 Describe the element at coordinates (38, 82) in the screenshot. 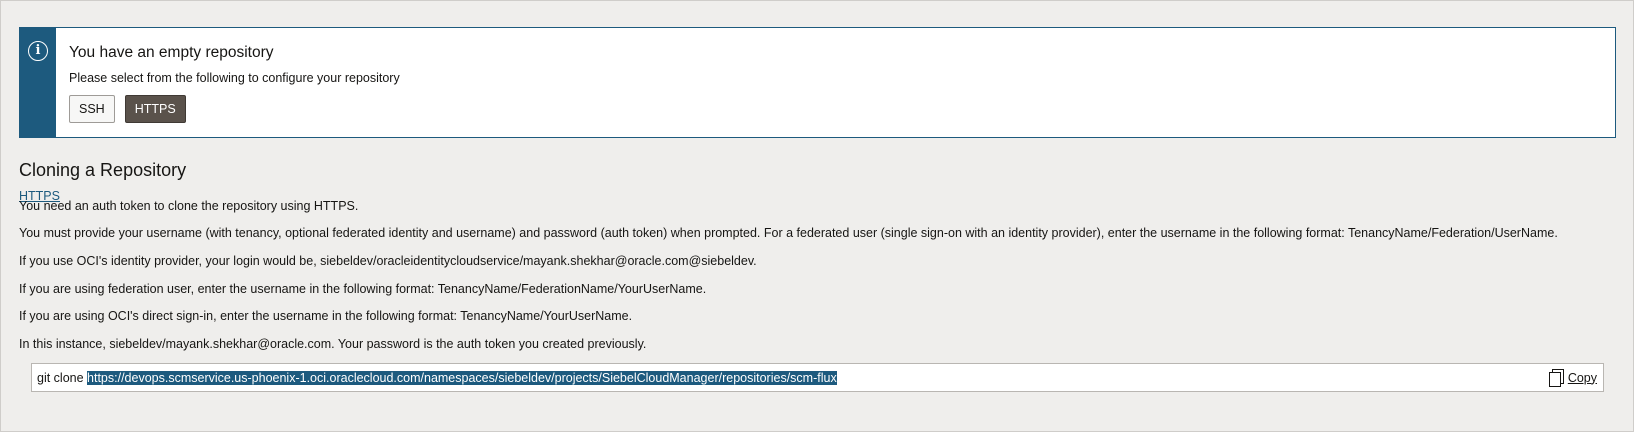

I see `banner-stripe: i` at that location.